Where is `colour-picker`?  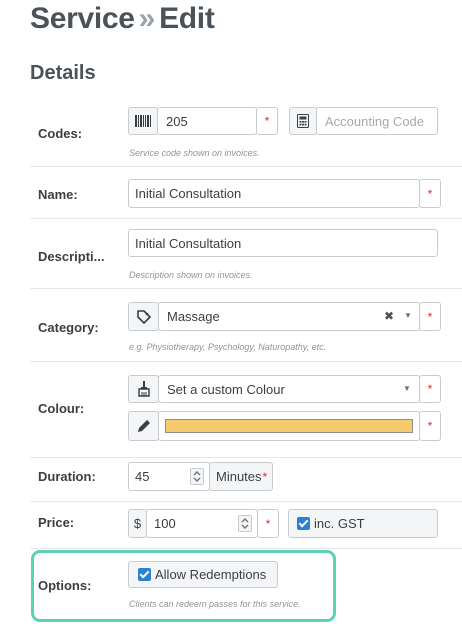 colour-picker is located at coordinates (289, 426).